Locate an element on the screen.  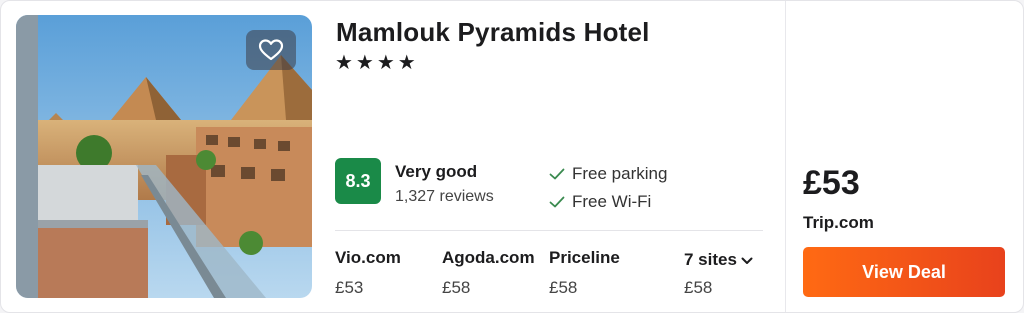
more-sites-price: £58 is located at coordinates (698, 287).